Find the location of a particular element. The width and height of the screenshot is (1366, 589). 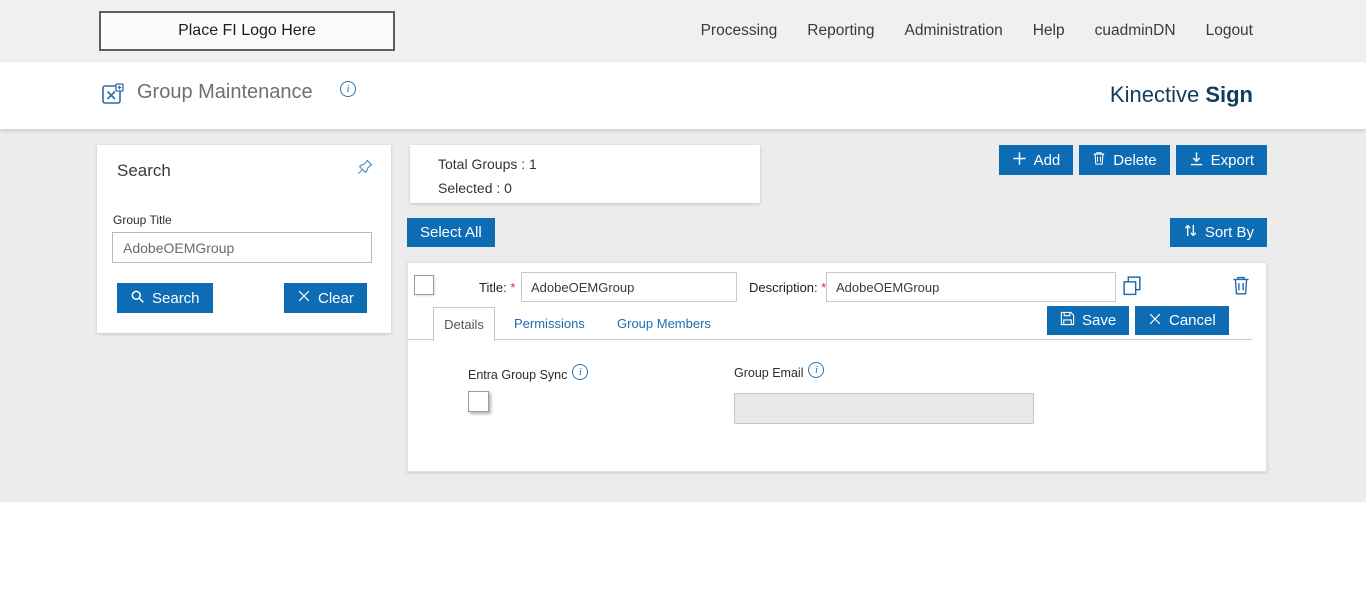

description-field-label: Description: * is located at coordinates (787, 287).